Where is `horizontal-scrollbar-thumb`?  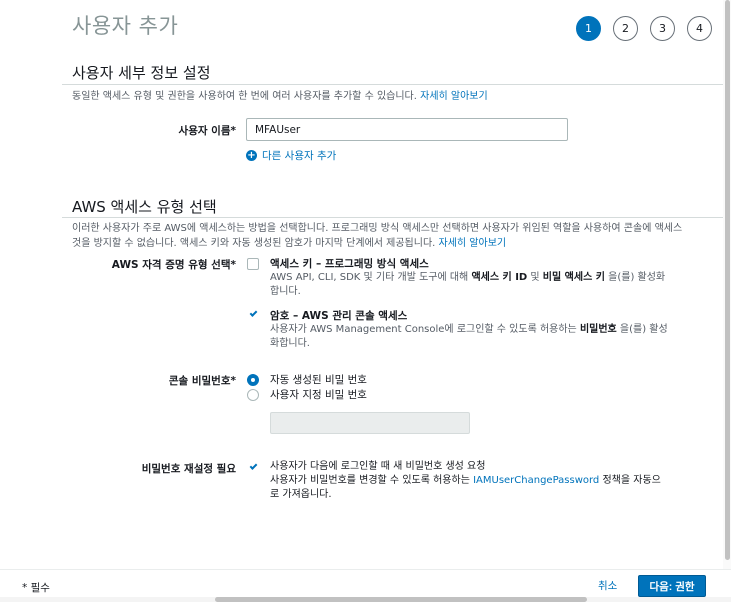
horizontal-scrollbar-thumb is located at coordinates (401, 599).